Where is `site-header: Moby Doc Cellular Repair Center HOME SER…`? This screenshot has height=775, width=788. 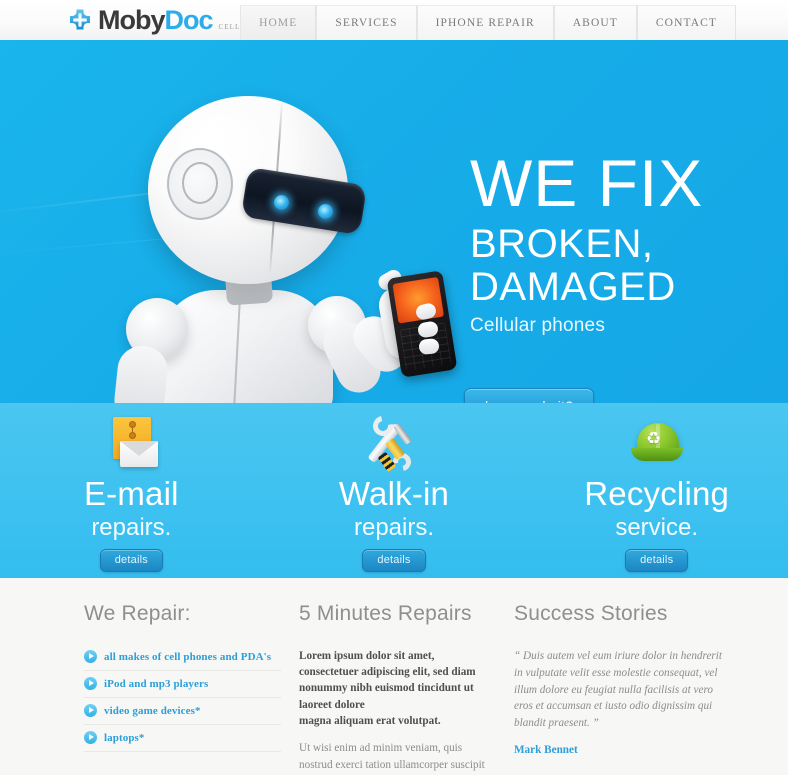
site-header: Moby Doc Cellular Repair Center HOME SER… is located at coordinates (394, 20).